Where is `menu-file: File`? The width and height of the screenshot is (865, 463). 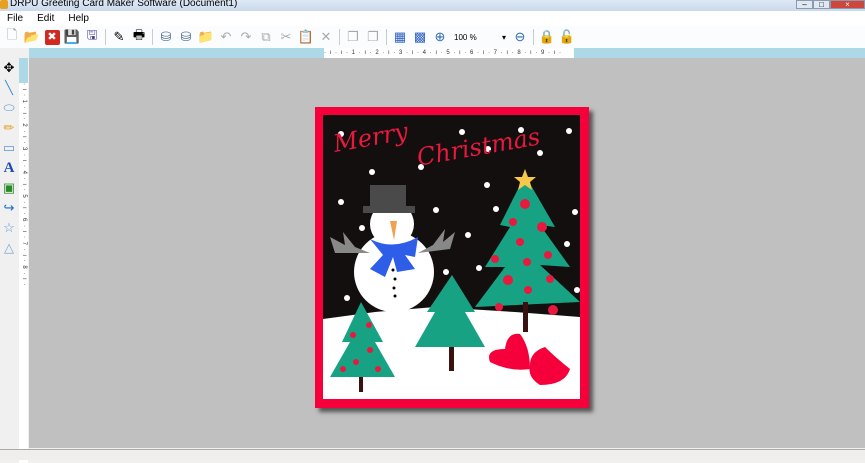
menu-file: File is located at coordinates (15, 18).